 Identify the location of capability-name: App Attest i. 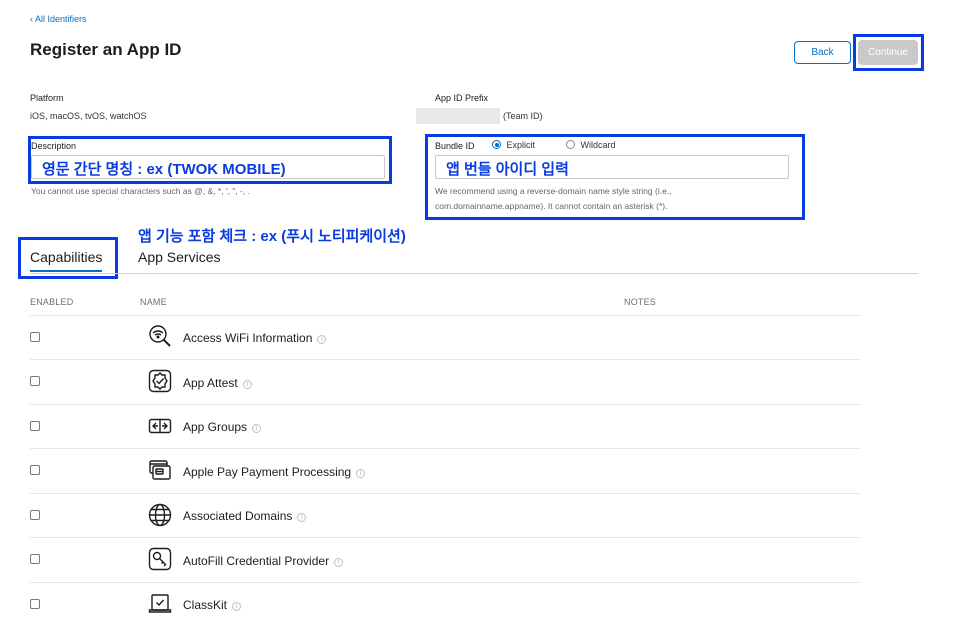
(217, 383).